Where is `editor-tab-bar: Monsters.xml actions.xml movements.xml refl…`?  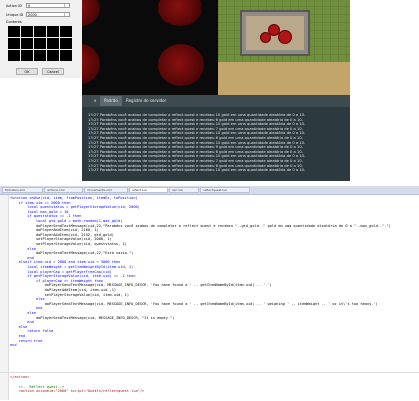 editor-tab-bar: Monsters.xml actions.xml movements.xml refl… is located at coordinates (209, 190).